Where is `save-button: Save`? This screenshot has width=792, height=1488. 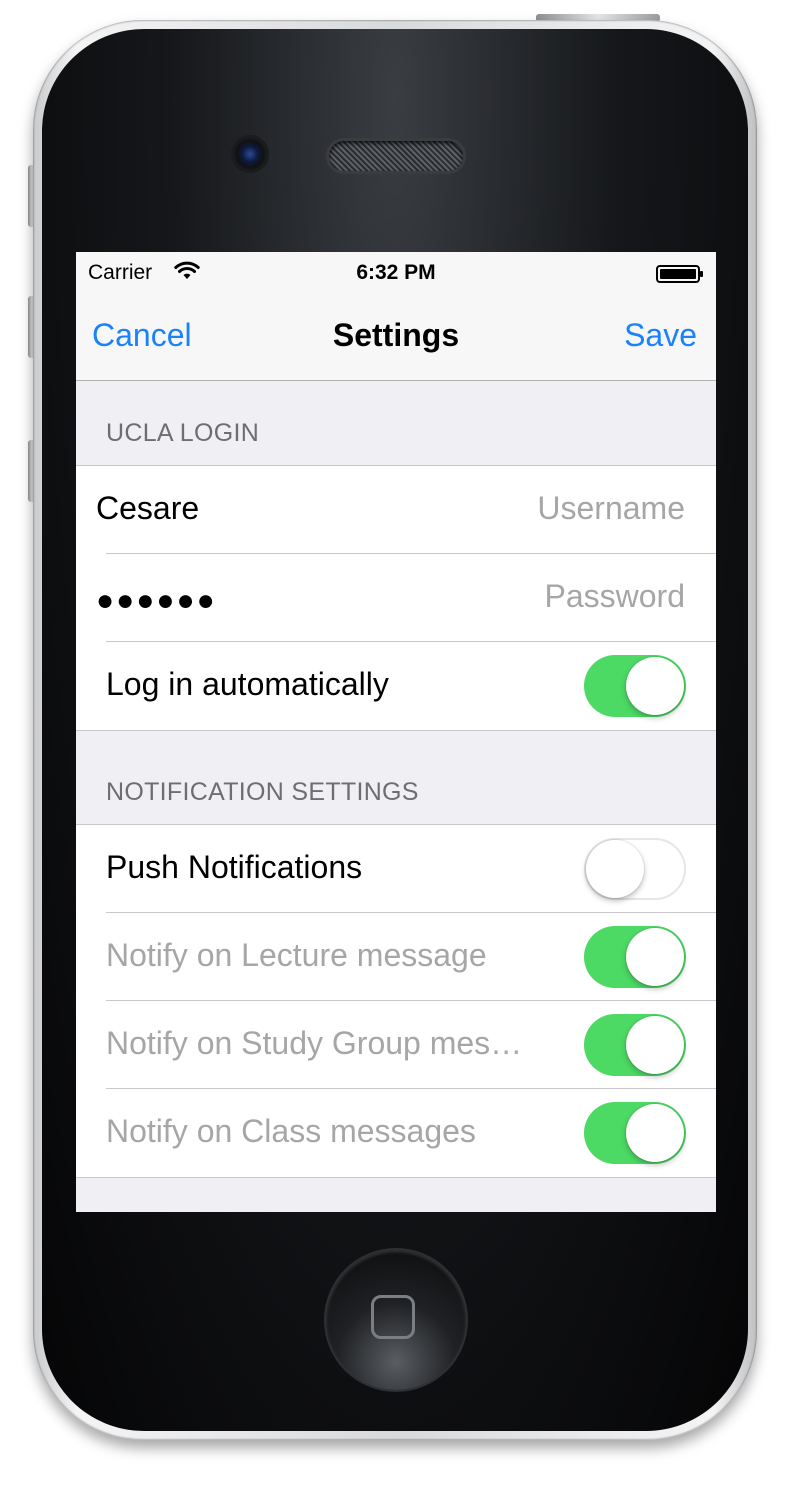 save-button: Save is located at coordinates (660, 335).